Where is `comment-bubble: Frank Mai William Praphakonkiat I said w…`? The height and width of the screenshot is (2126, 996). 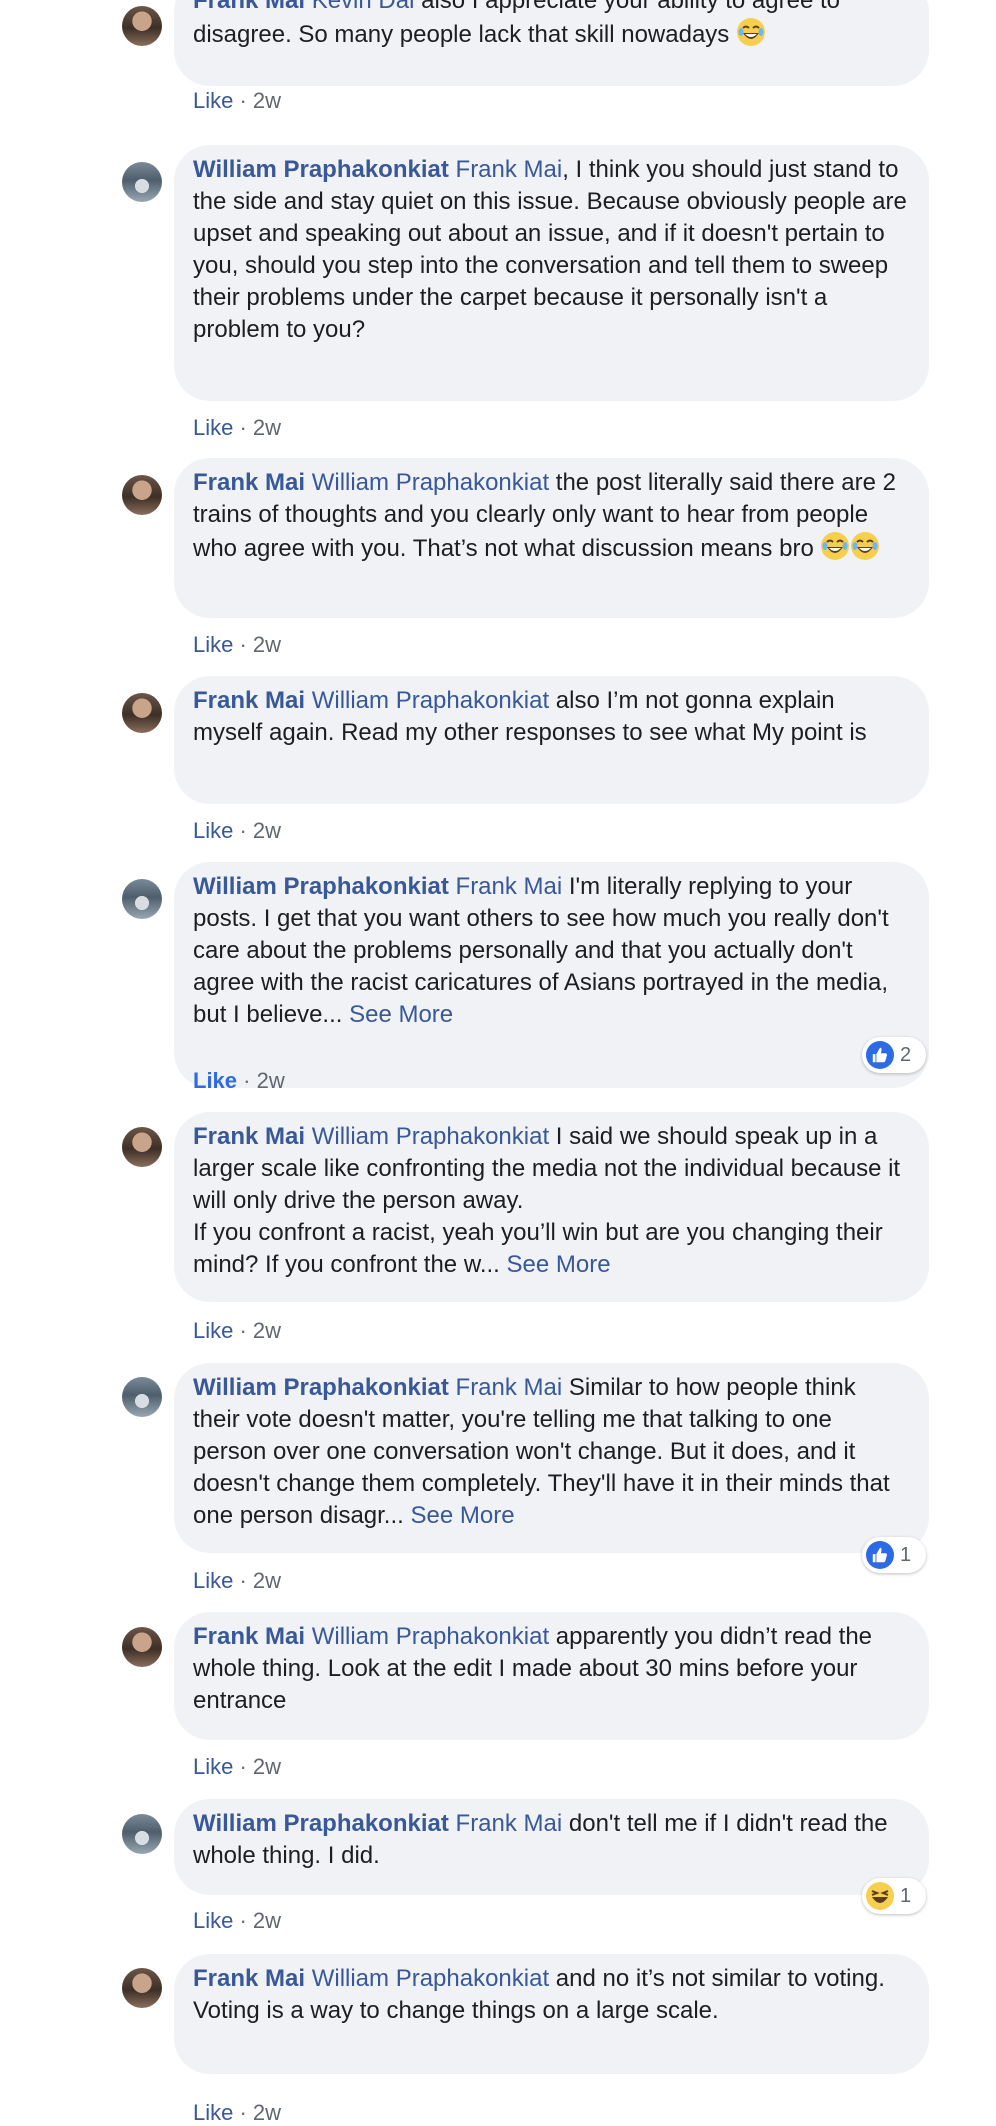
comment-bubble: Frank Mai William Praphakonkiat I said w… is located at coordinates (551, 1207).